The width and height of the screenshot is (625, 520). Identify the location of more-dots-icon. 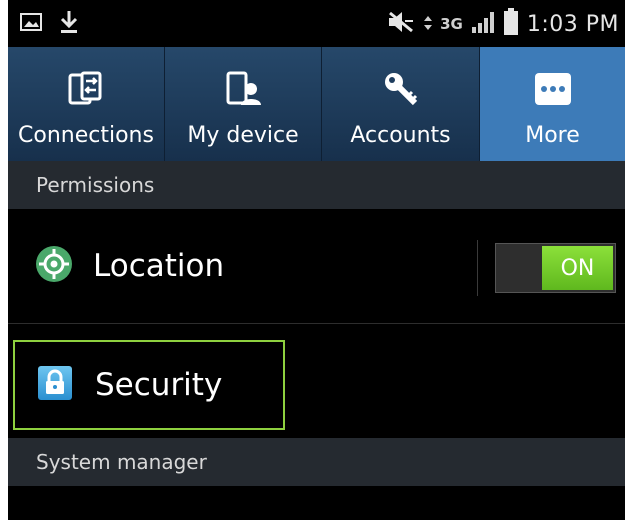
(553, 89).